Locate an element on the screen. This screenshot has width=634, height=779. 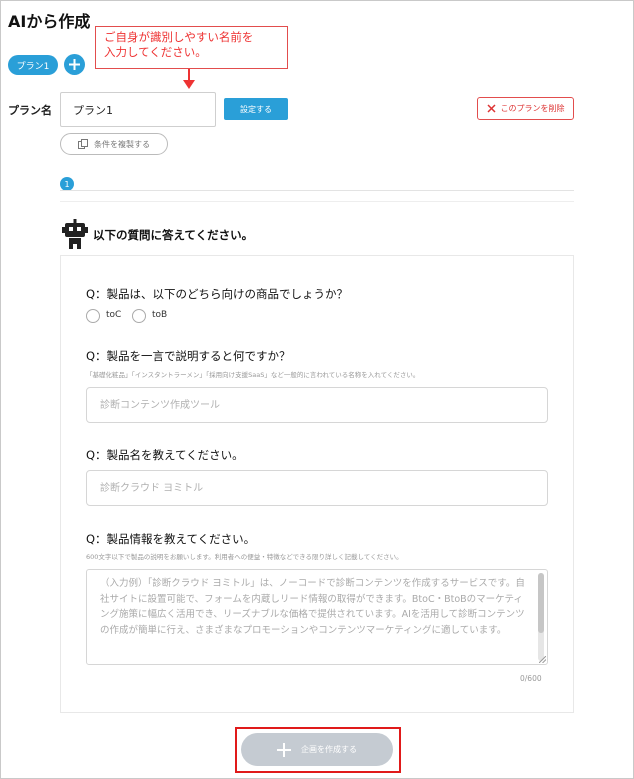
delete-plan-label: このプランを削除 is located at coordinates (532, 108).